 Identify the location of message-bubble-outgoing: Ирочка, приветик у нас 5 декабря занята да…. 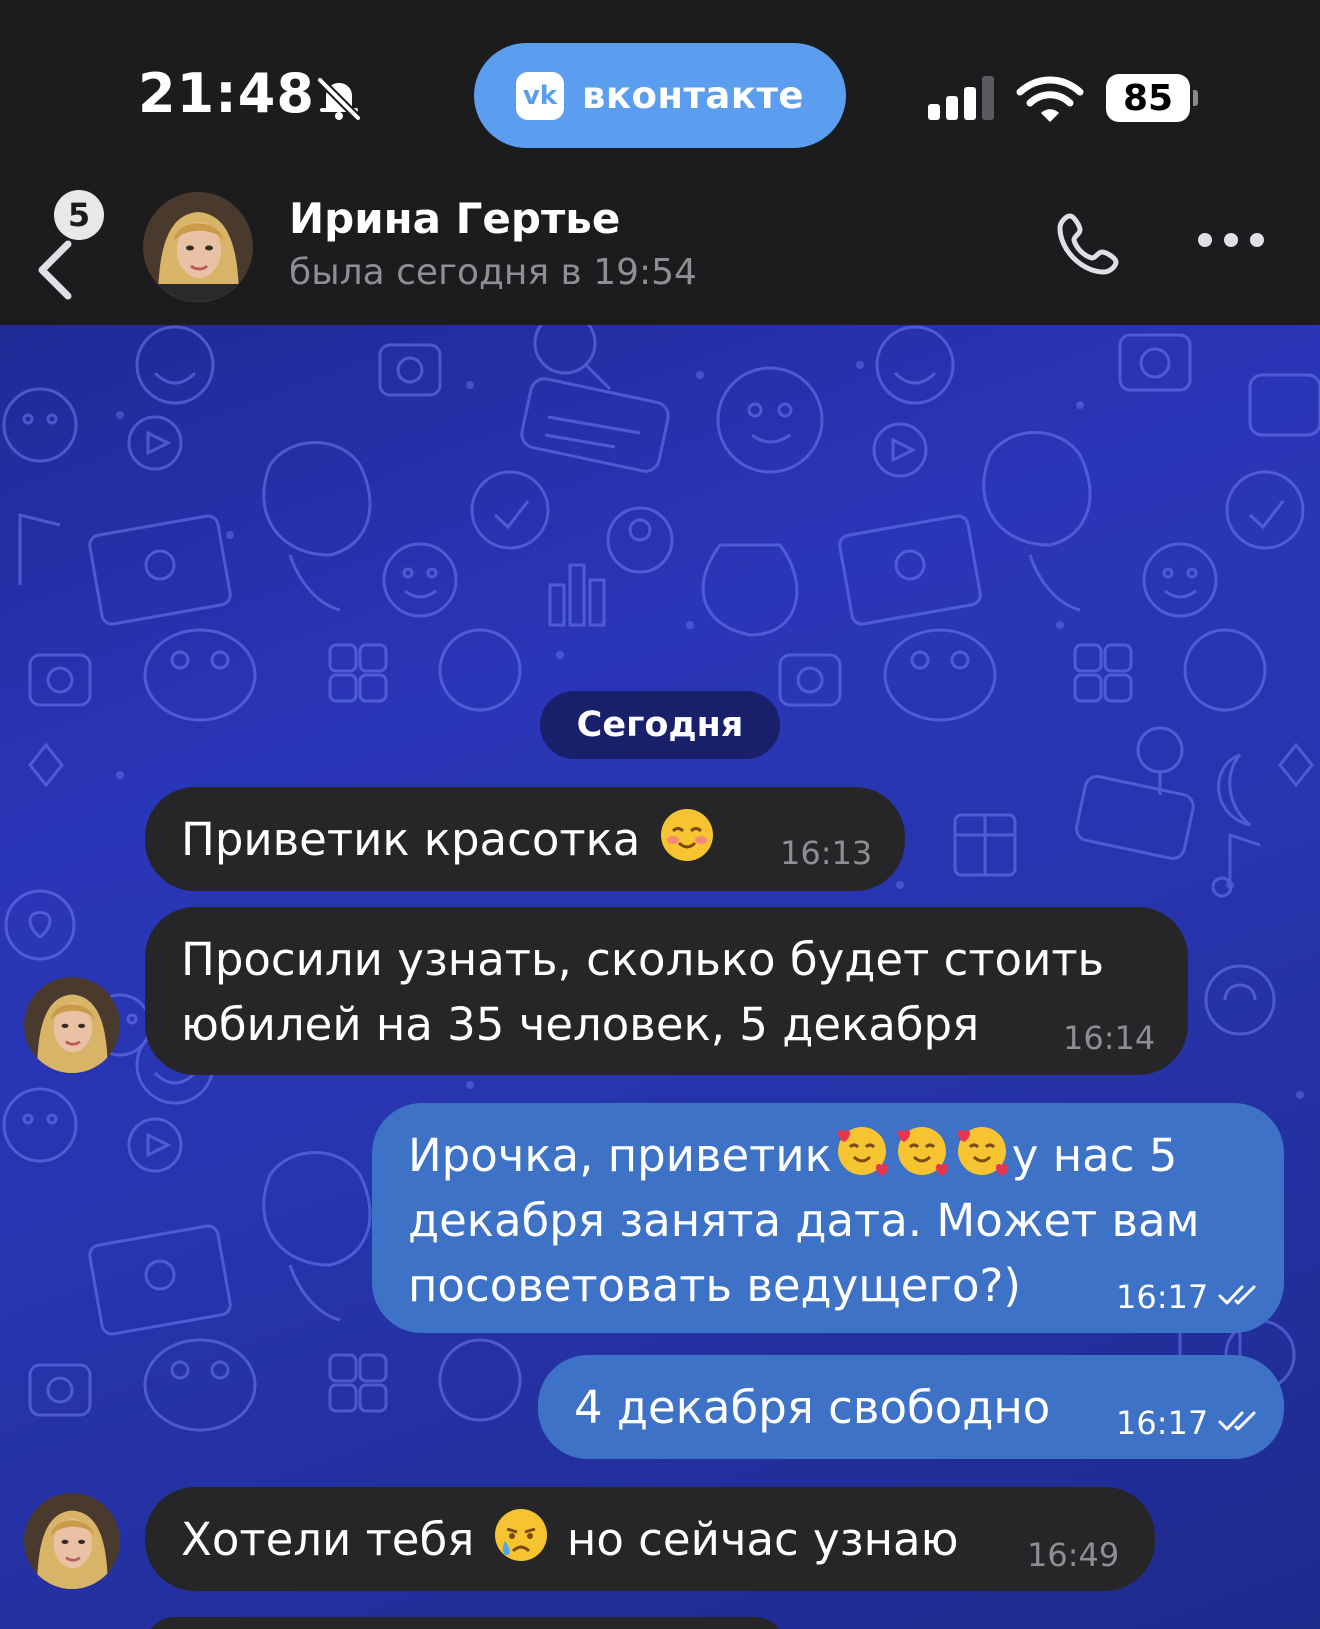
(828, 1218).